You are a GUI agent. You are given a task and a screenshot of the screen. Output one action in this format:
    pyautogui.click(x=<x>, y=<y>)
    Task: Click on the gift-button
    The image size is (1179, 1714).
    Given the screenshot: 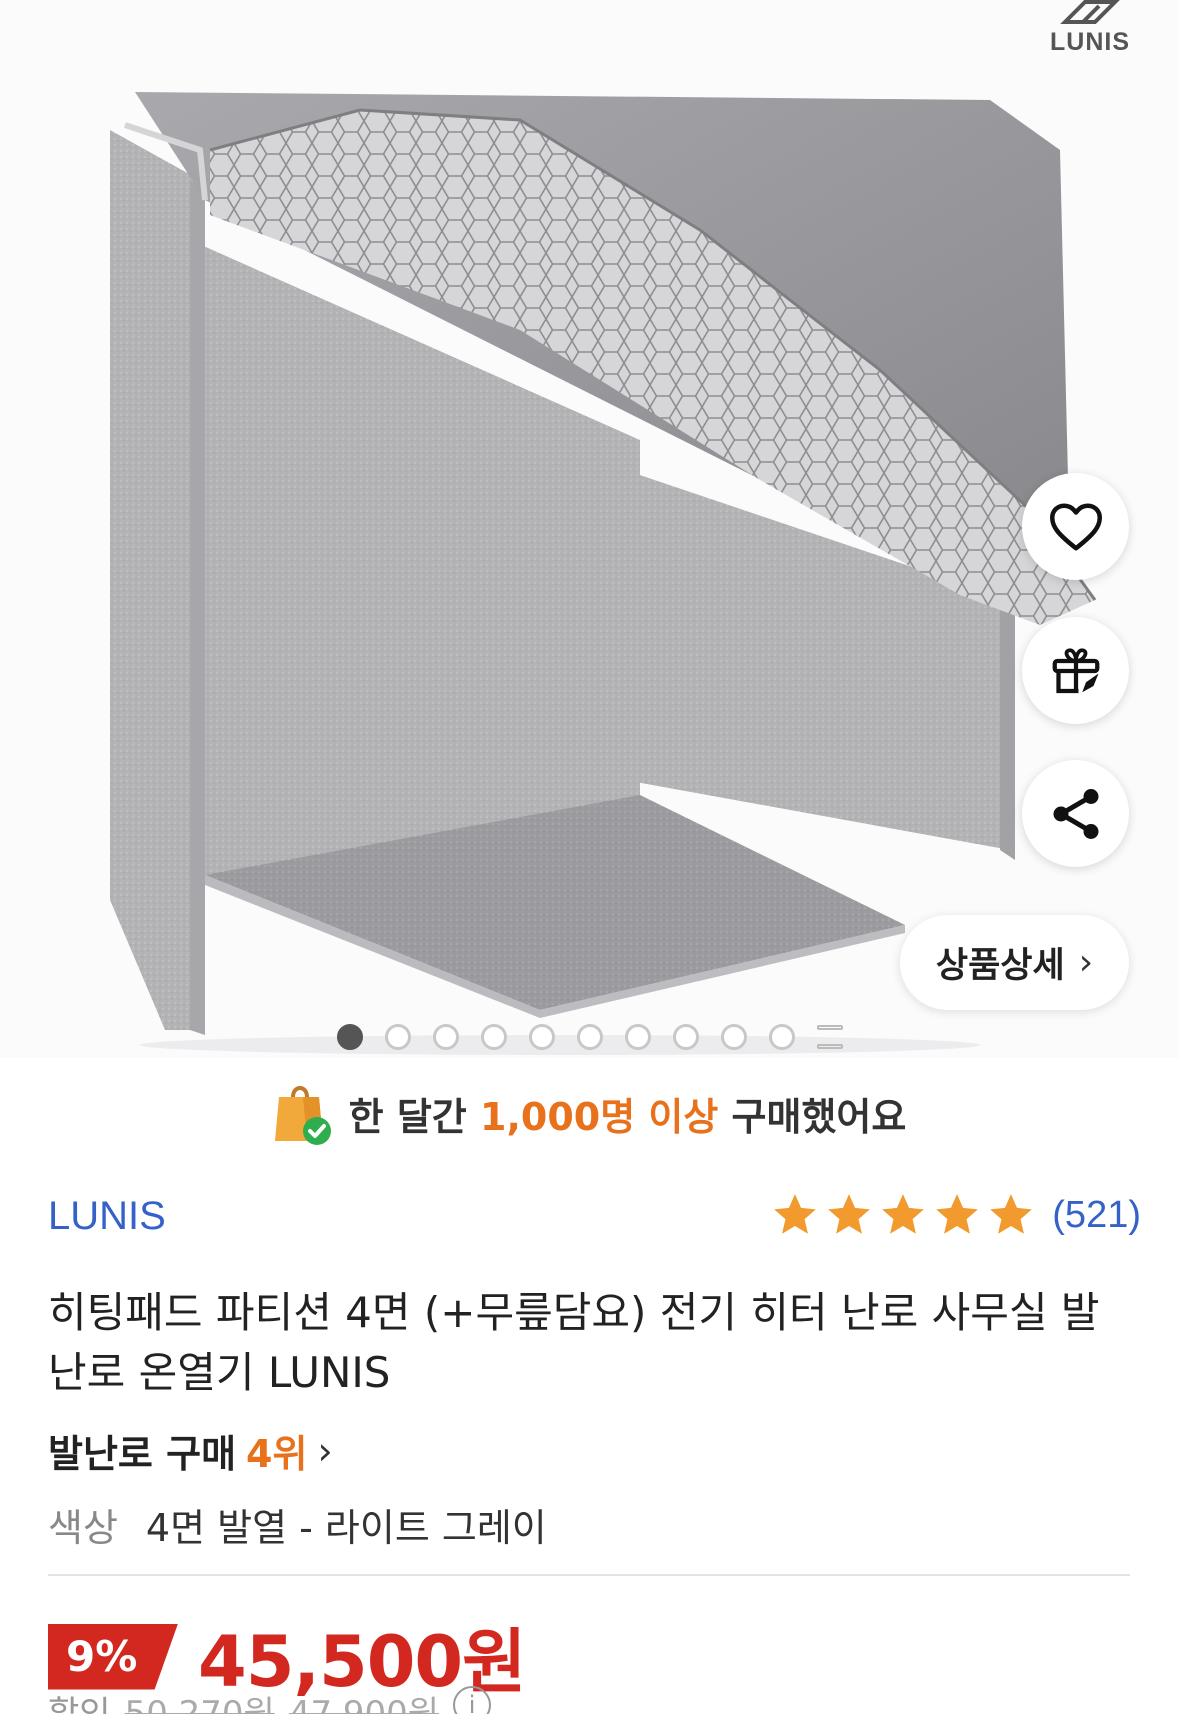 What is the action you would take?
    pyautogui.click(x=1075, y=670)
    